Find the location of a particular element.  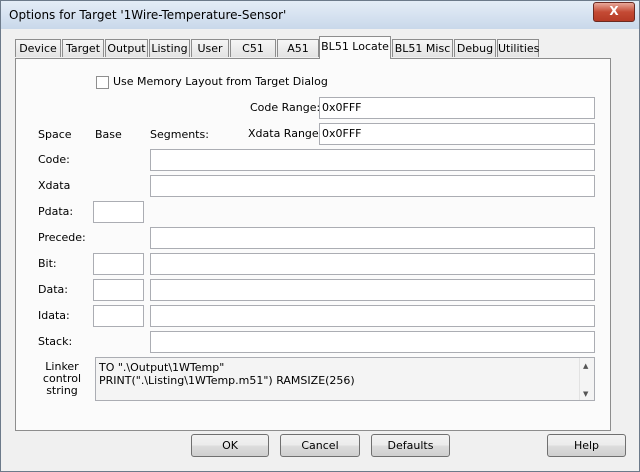

tab-listing: Listing is located at coordinates (169, 48).